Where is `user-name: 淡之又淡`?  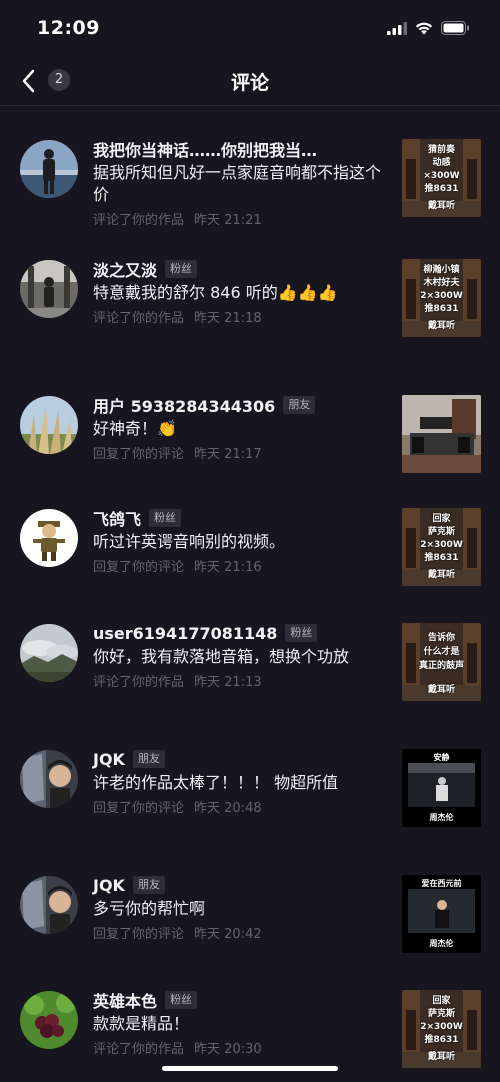 user-name: 淡之又淡 is located at coordinates (125, 269).